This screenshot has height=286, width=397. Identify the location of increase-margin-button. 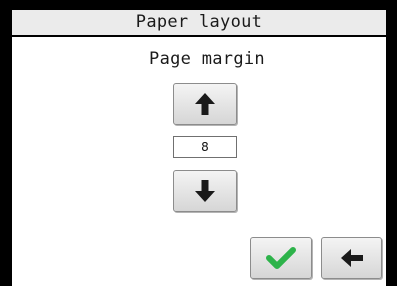
(205, 104).